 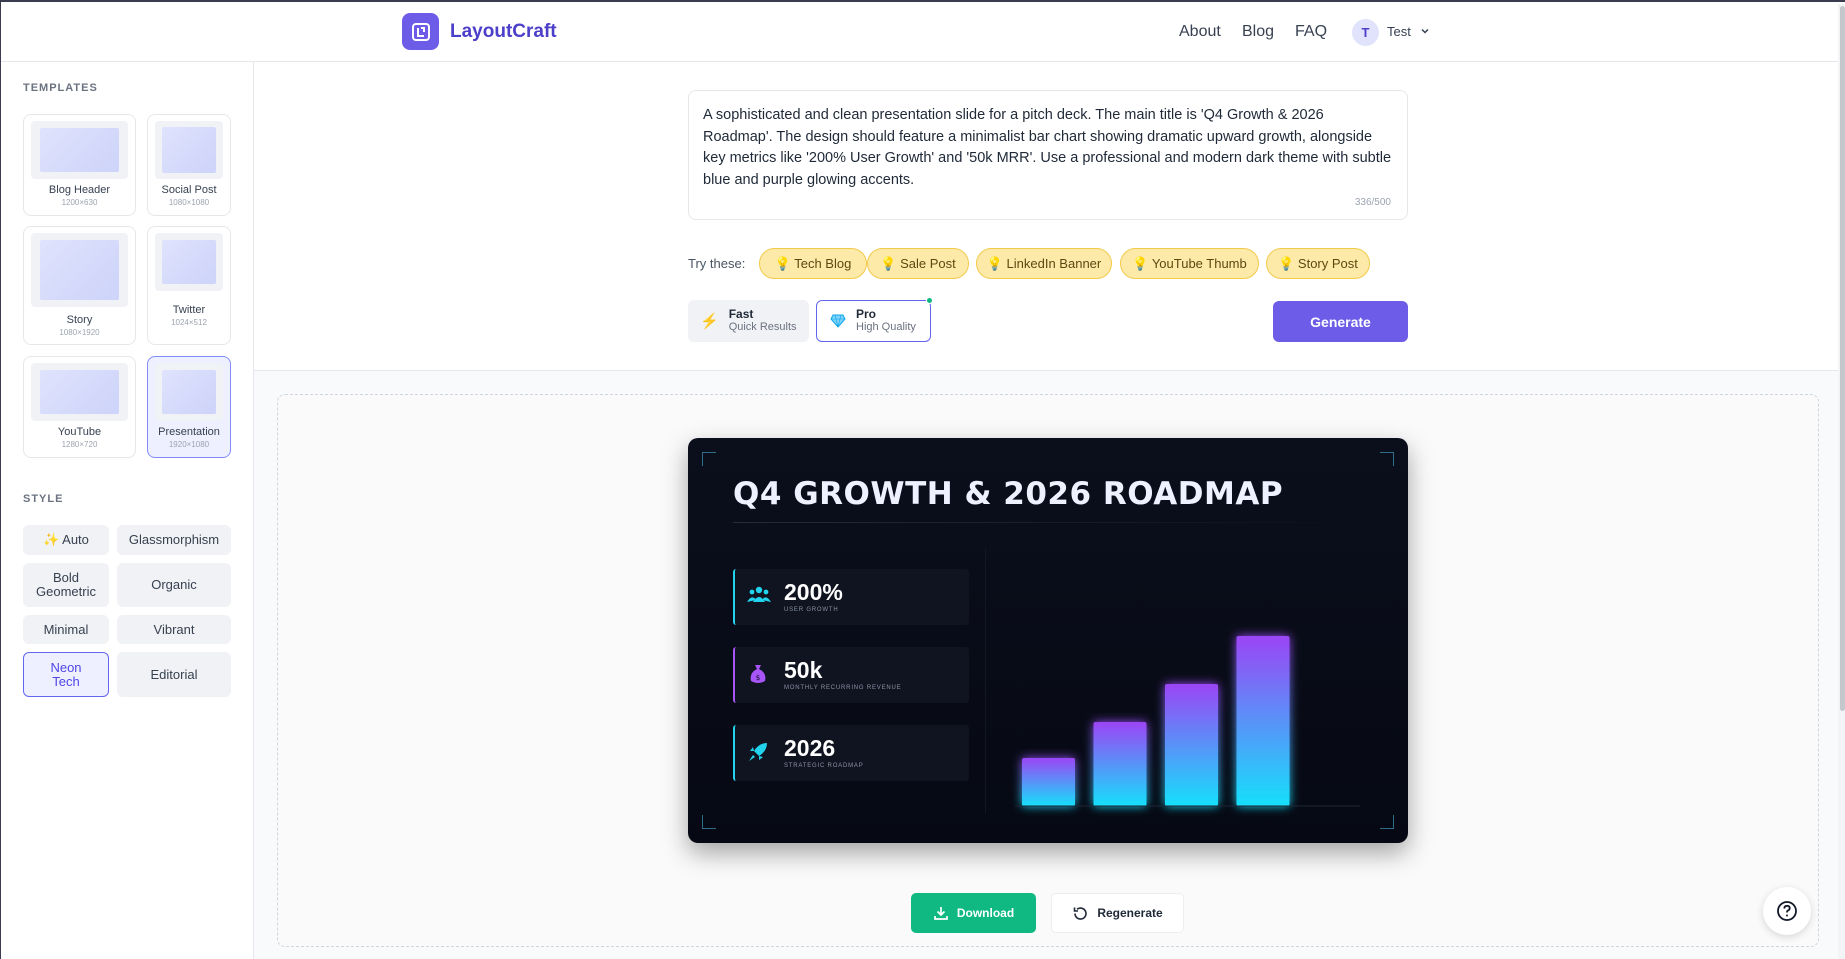 I want to click on download-label: Download, so click(x=985, y=913).